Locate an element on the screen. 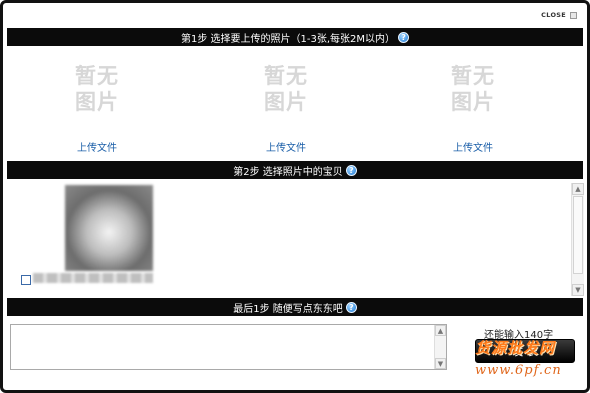 This screenshot has height=393, width=590. step3-header: 最后1步 随便写点东东吧 ? is located at coordinates (295, 307).